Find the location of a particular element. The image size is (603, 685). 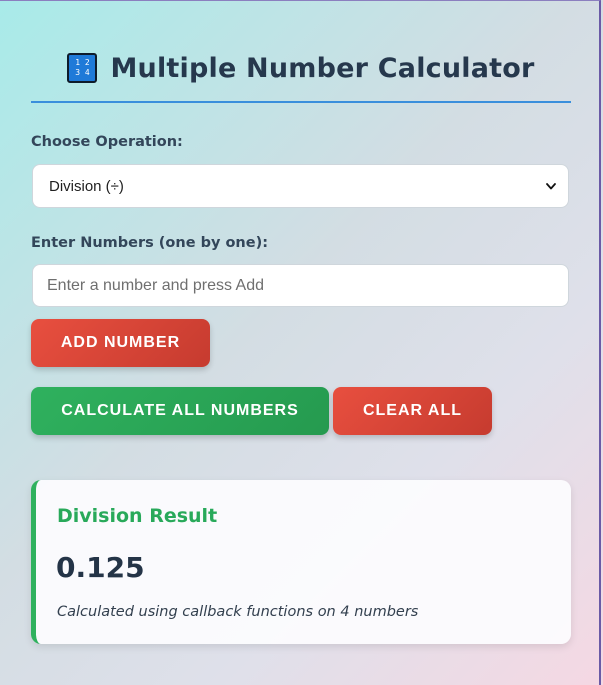

input-numbers-icon: 1 2 3 4 is located at coordinates (82, 68).